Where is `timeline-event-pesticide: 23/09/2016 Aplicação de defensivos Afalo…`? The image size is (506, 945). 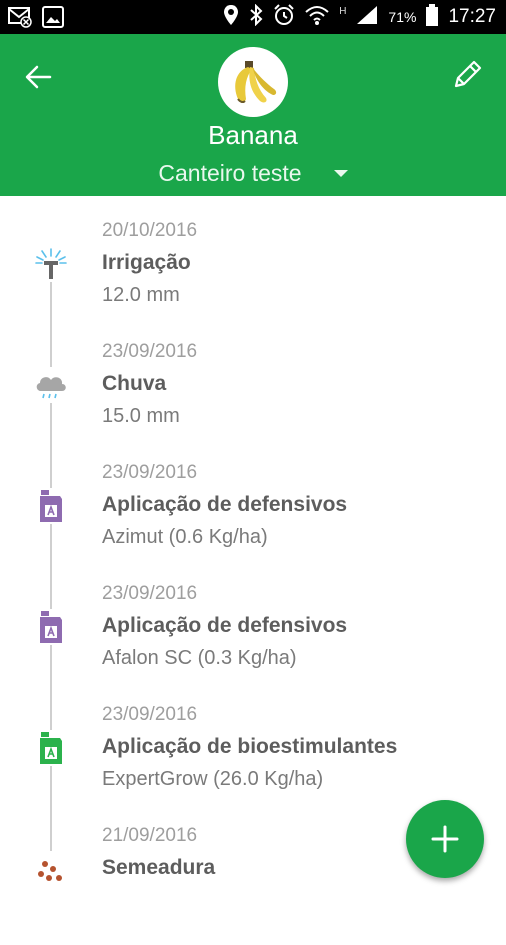 timeline-event-pesticide: 23/09/2016 Aplicação de defensivos Afalo… is located at coordinates (253, 643).